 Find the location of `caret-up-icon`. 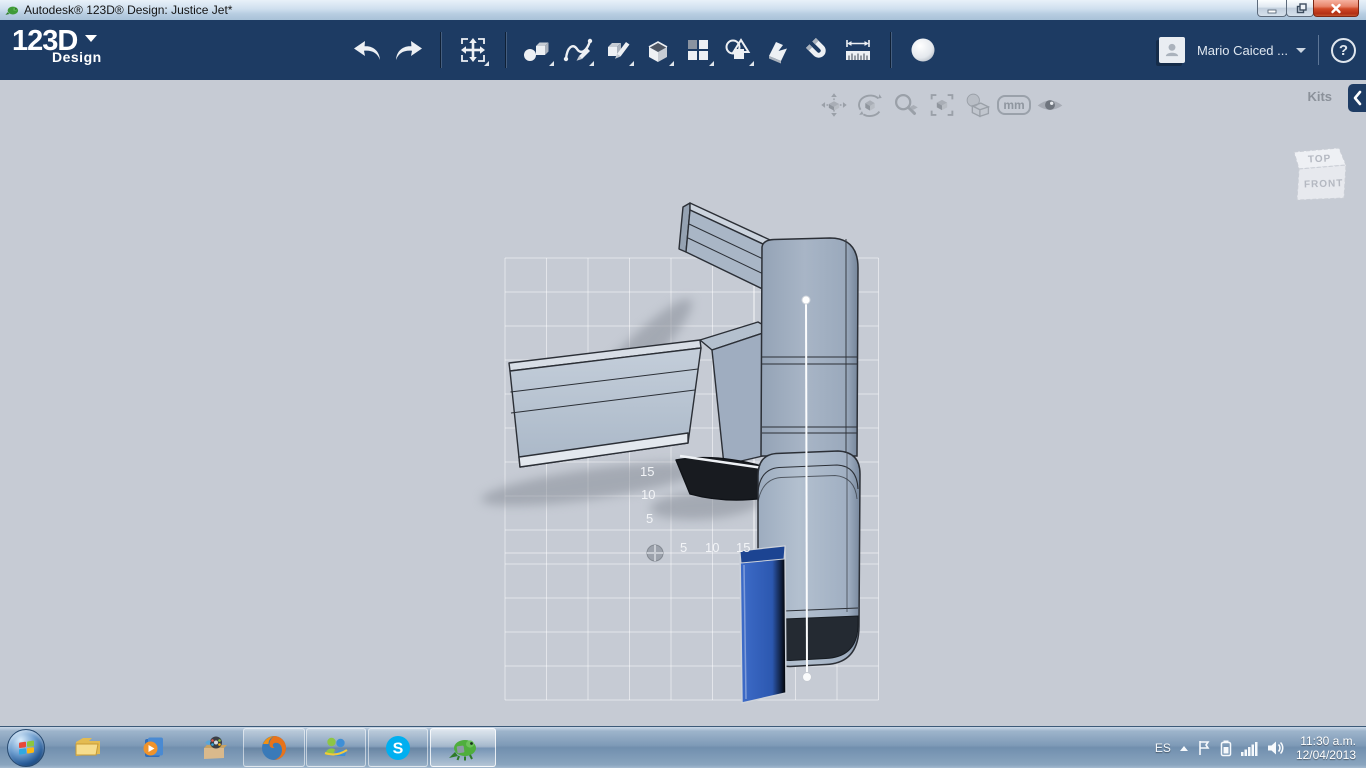

caret-up-icon is located at coordinates (1183, 748).